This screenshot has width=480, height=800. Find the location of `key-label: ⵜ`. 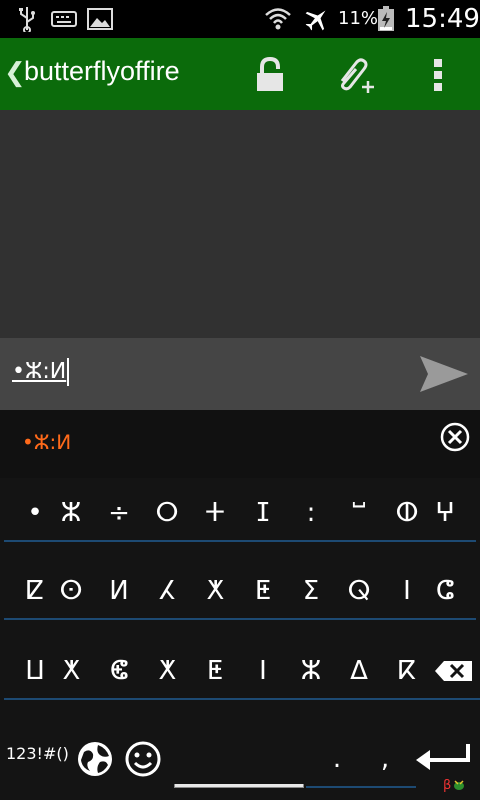

key-label: ⵜ is located at coordinates (215, 513).